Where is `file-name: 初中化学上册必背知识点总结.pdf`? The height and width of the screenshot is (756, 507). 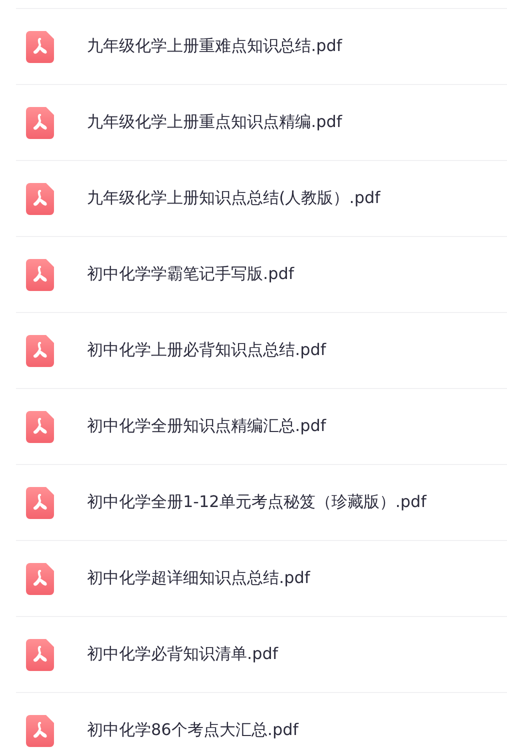
file-name: 初中化学上册必背知识点总结.pdf is located at coordinates (206, 350).